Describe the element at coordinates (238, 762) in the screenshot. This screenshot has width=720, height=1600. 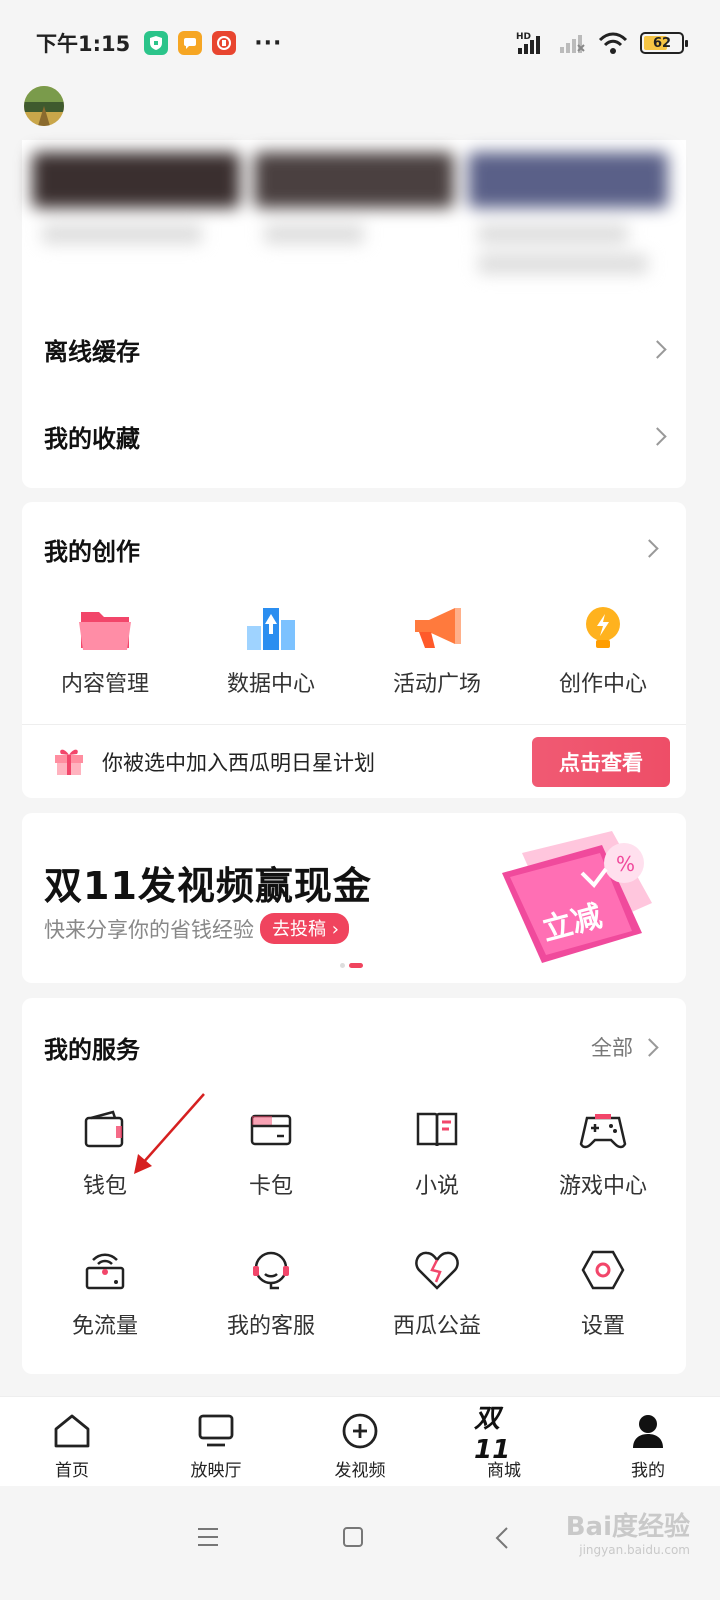
I see `star-plan-text: 你被选中加入西瓜明日星计划` at that location.